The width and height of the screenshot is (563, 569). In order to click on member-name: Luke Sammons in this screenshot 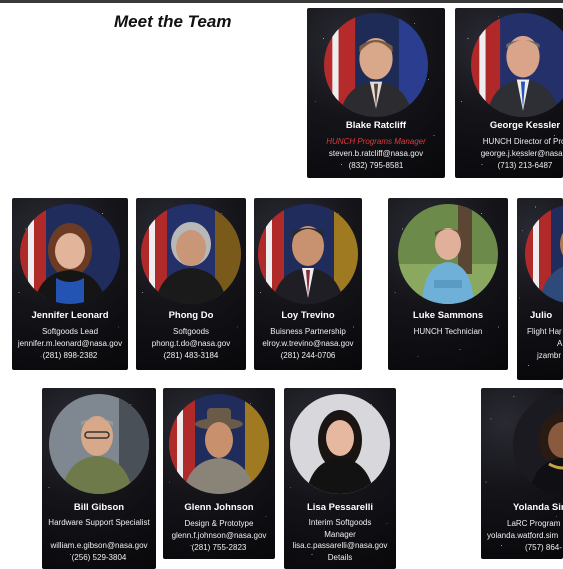, I will do `click(448, 315)`.